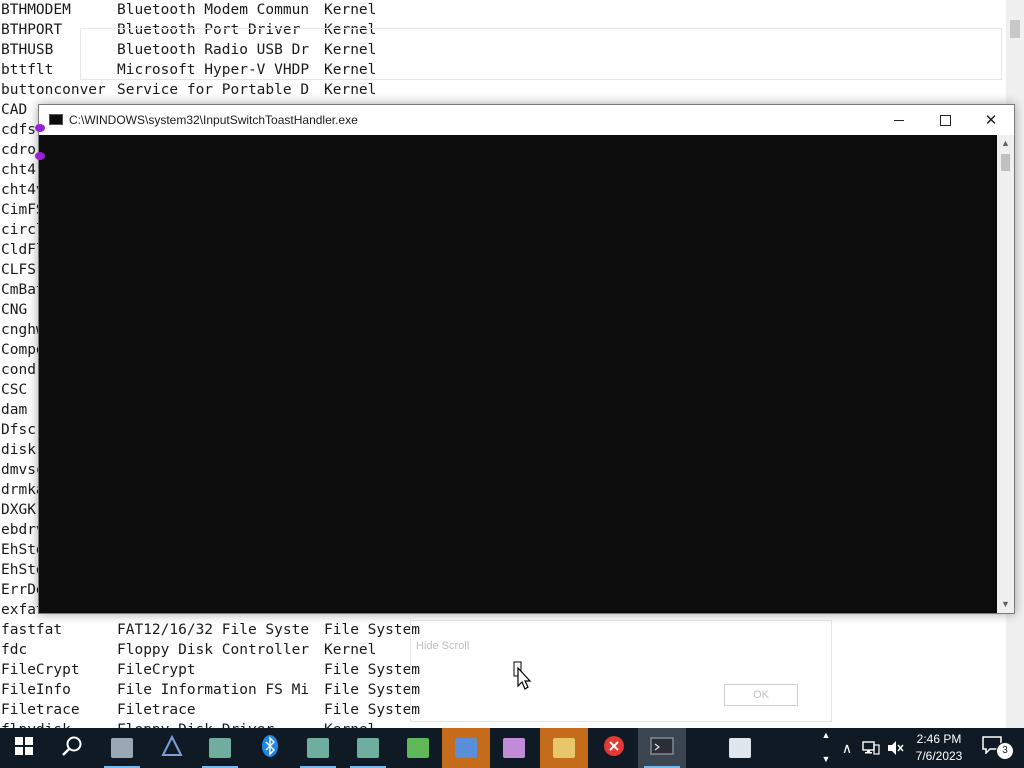 This screenshot has height=768, width=1024. I want to click on notepad-icon, so click(466, 748).